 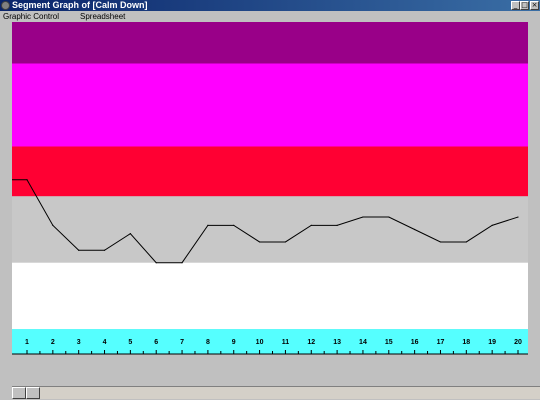 I want to click on x-tick-label-19: 19, so click(x=492, y=342).